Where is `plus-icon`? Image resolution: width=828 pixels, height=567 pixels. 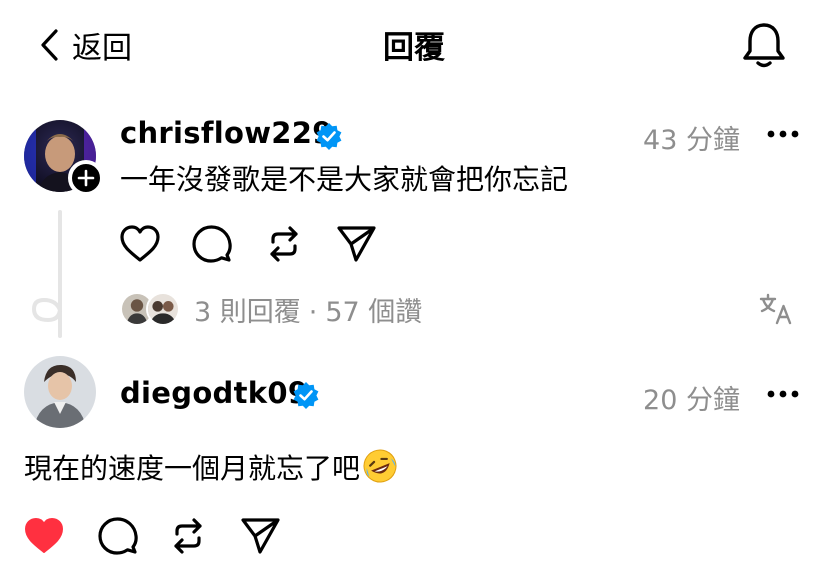
plus-icon is located at coordinates (86, 178).